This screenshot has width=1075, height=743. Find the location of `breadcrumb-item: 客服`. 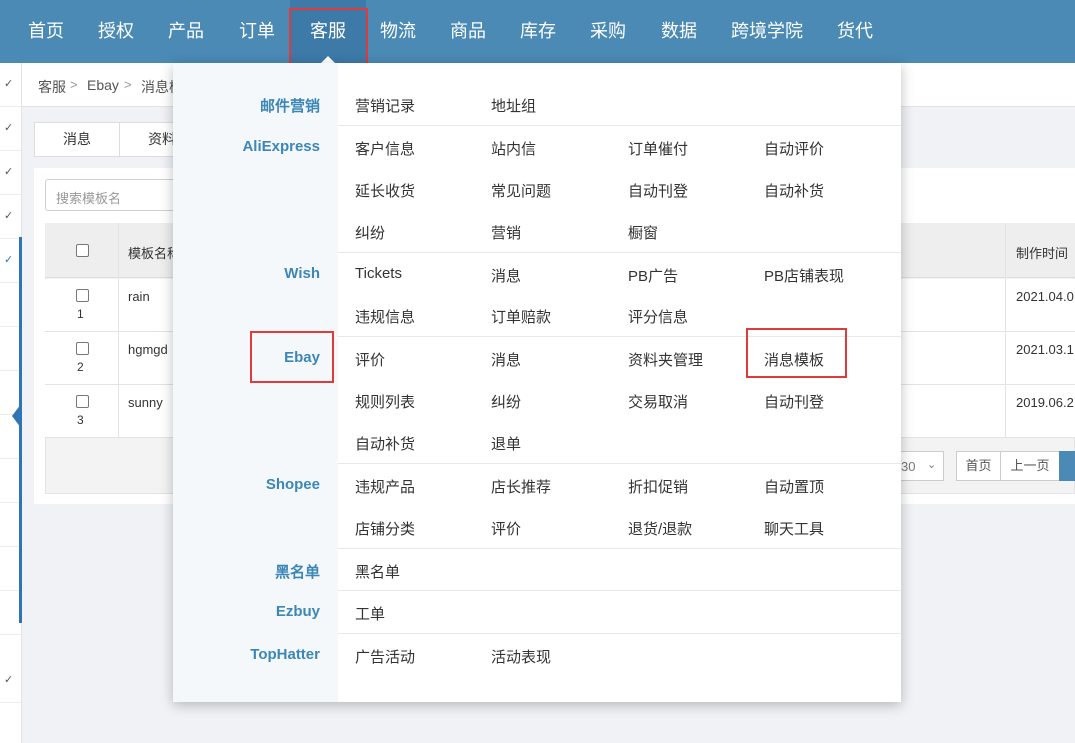

breadcrumb-item: 客服 is located at coordinates (52, 87).